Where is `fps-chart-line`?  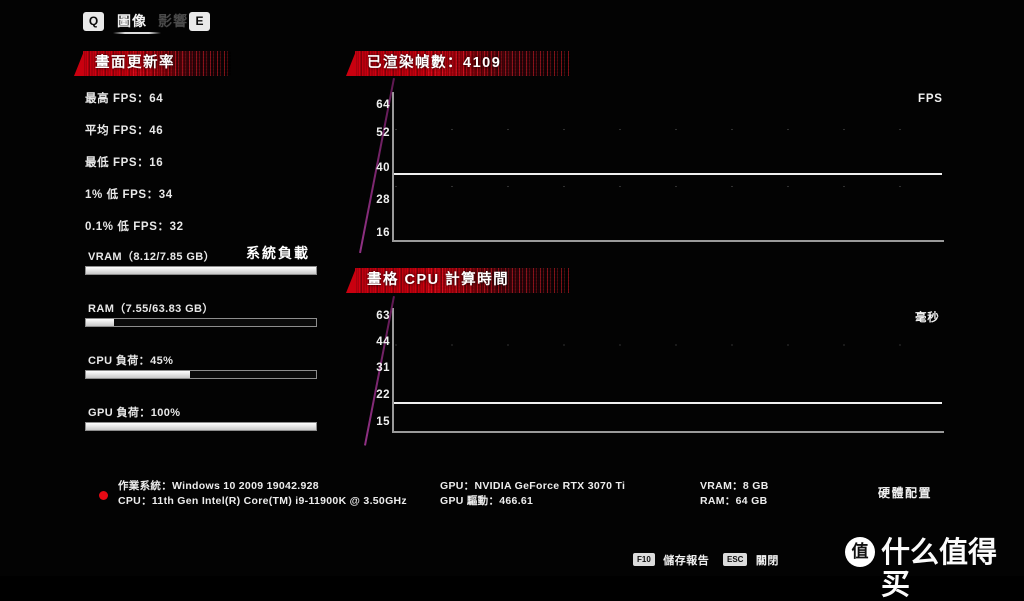
fps-chart-line is located at coordinates (668, 174).